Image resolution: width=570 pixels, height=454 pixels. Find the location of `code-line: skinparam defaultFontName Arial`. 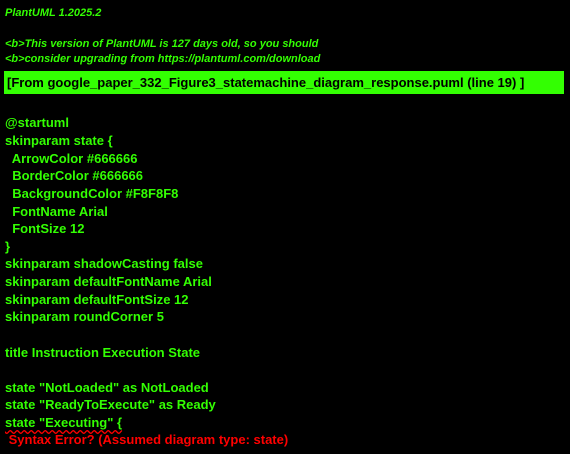

code-line: skinparam defaultFontName Arial is located at coordinates (108, 281).